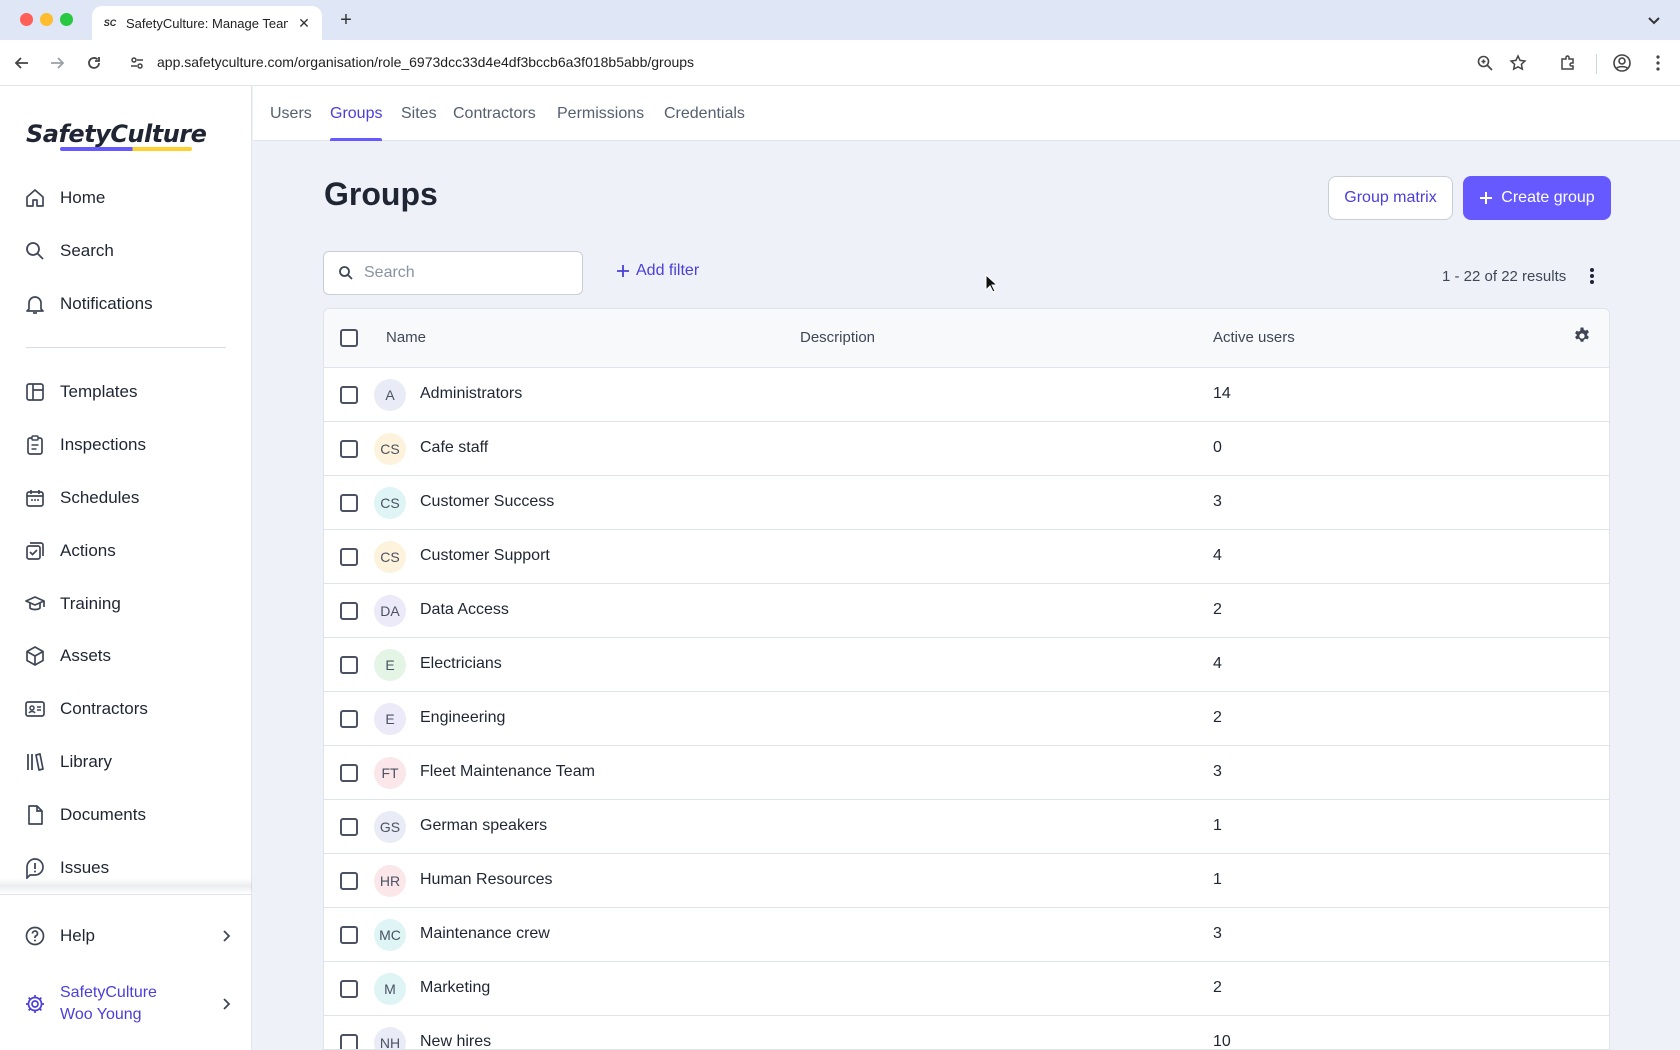 The height and width of the screenshot is (1050, 1680). What do you see at coordinates (966, 773) in the screenshot?
I see `table-row: FT Fleet Maintenance Team 3` at bounding box center [966, 773].